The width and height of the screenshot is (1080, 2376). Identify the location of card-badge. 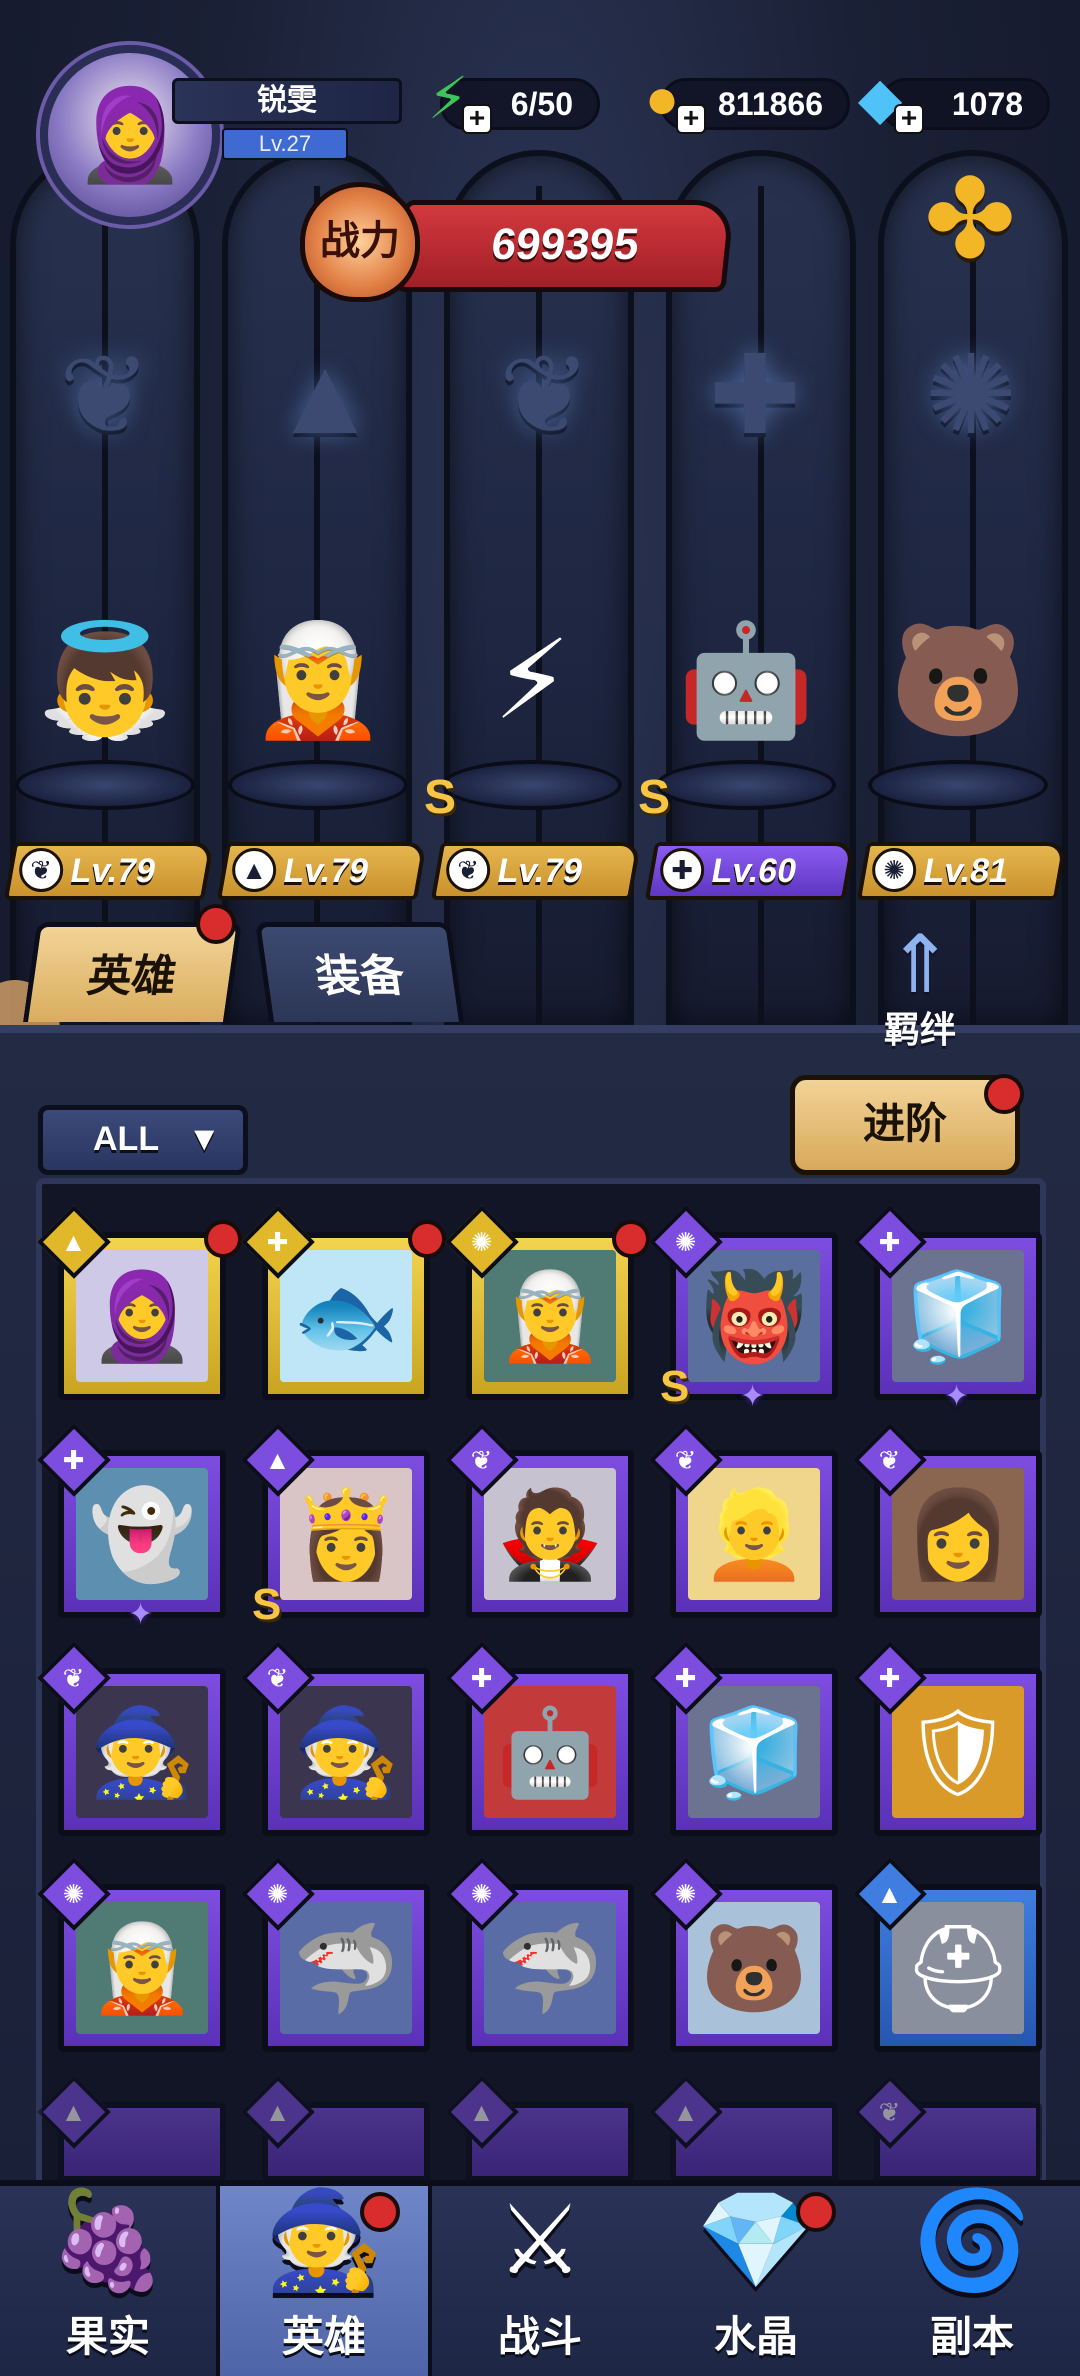
(427, 1239).